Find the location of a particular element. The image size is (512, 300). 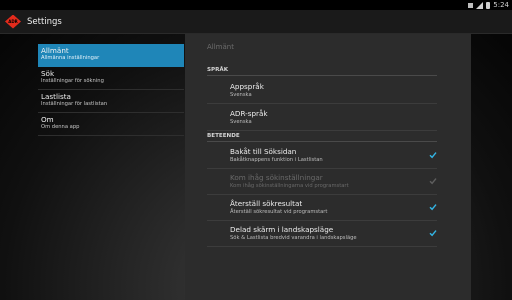

app-title: Settings is located at coordinates (44, 21).